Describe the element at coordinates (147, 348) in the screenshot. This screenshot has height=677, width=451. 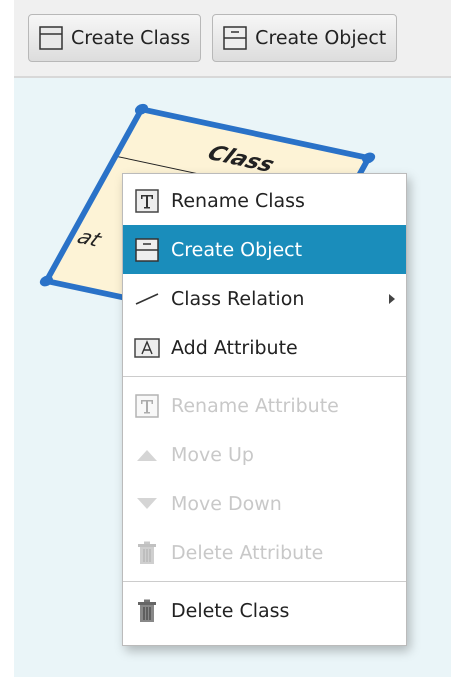
I see `letter-icon` at that location.